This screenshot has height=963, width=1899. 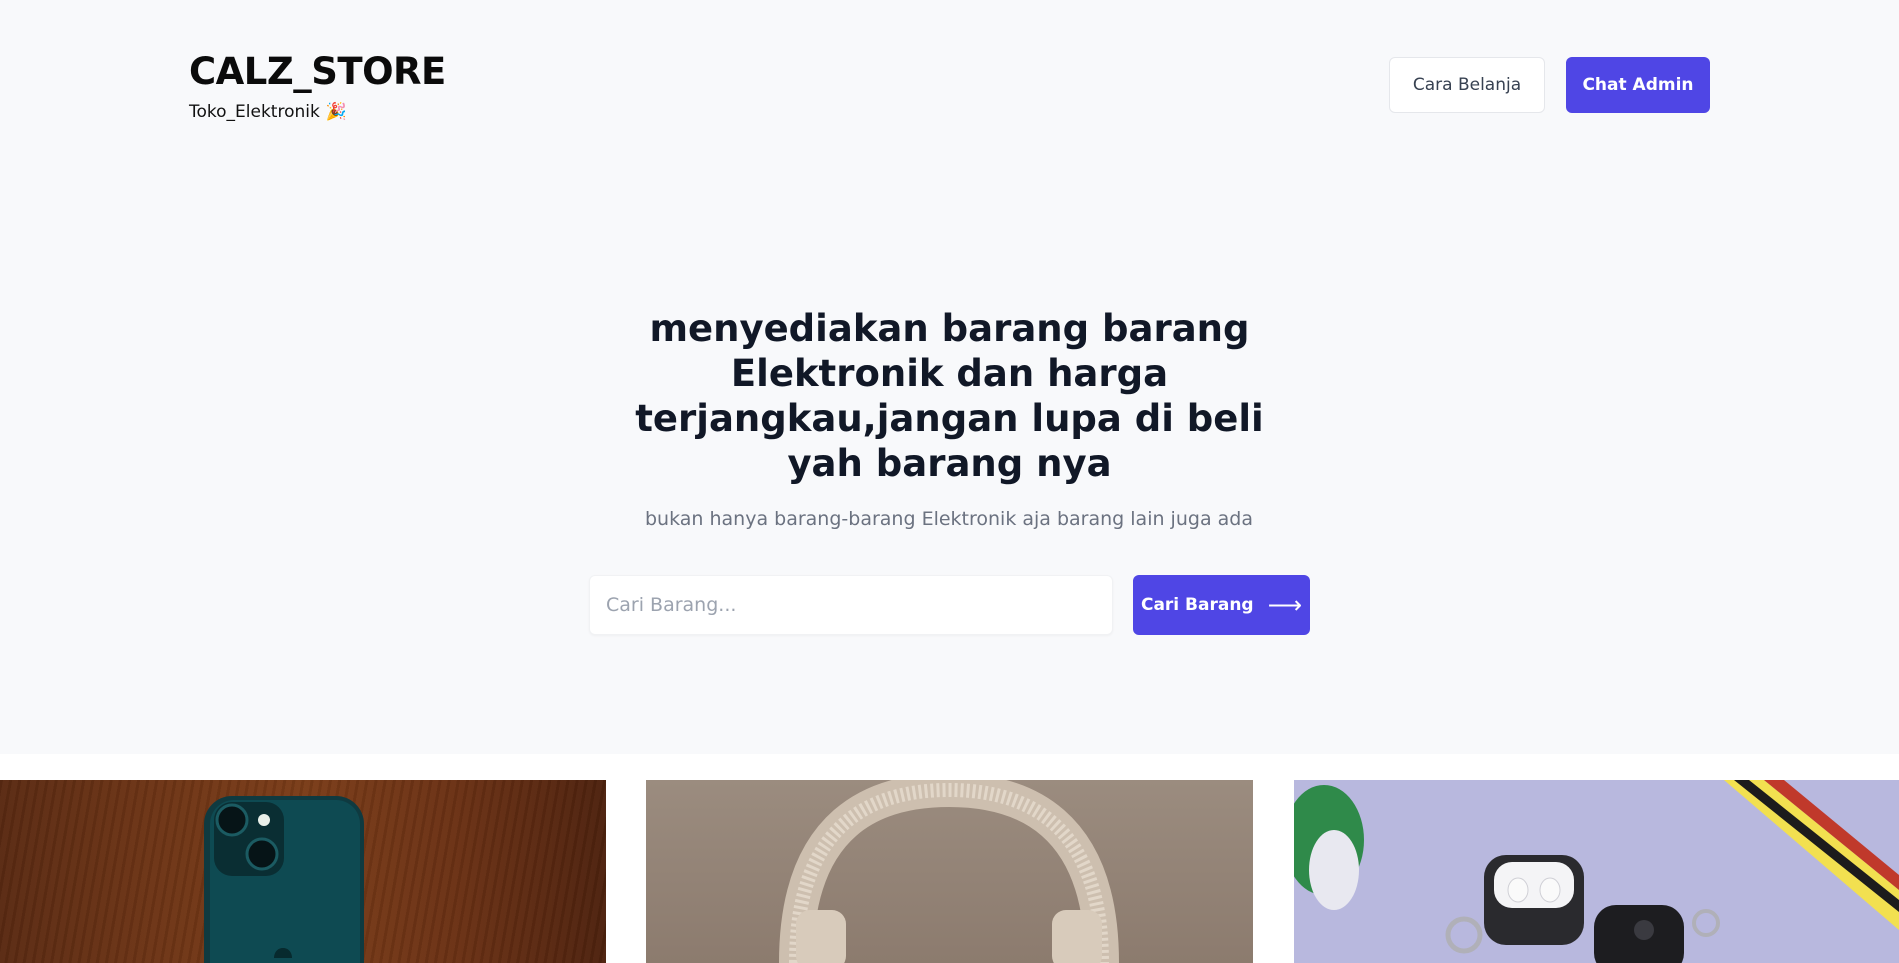 I want to click on brand: CALZ_STORE Toko_Elektronik 🎉, so click(x=317, y=86).